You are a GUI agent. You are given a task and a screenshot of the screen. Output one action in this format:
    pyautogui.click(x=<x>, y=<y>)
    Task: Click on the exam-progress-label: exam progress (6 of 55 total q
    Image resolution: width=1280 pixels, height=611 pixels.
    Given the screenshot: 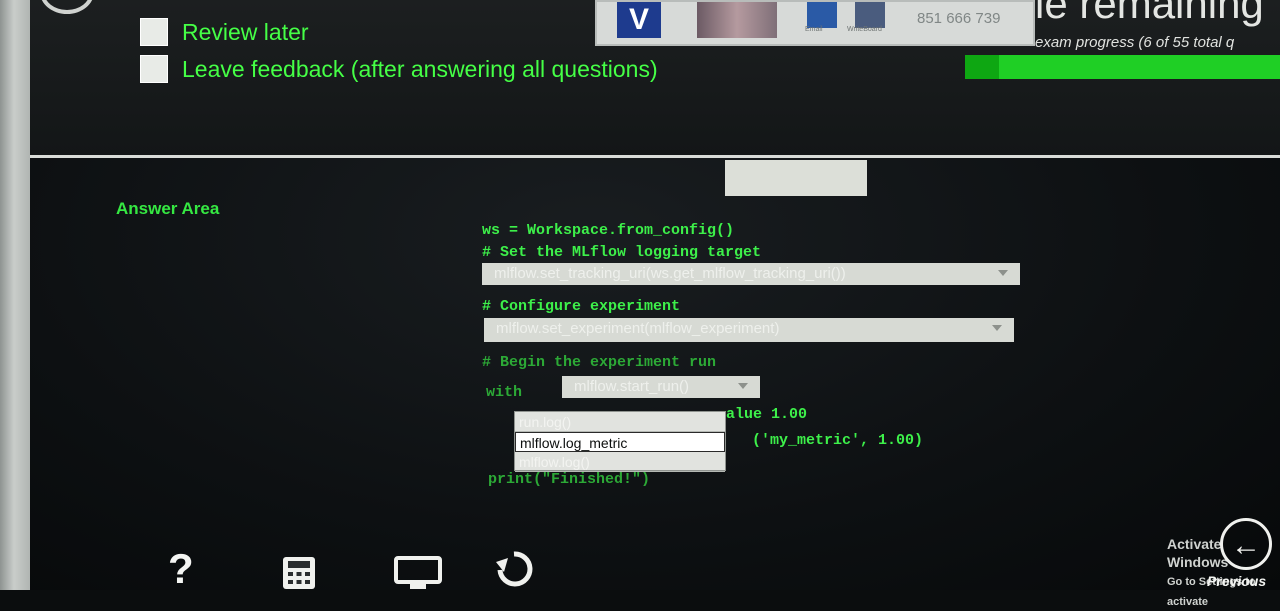 What is the action you would take?
    pyautogui.click(x=1135, y=42)
    